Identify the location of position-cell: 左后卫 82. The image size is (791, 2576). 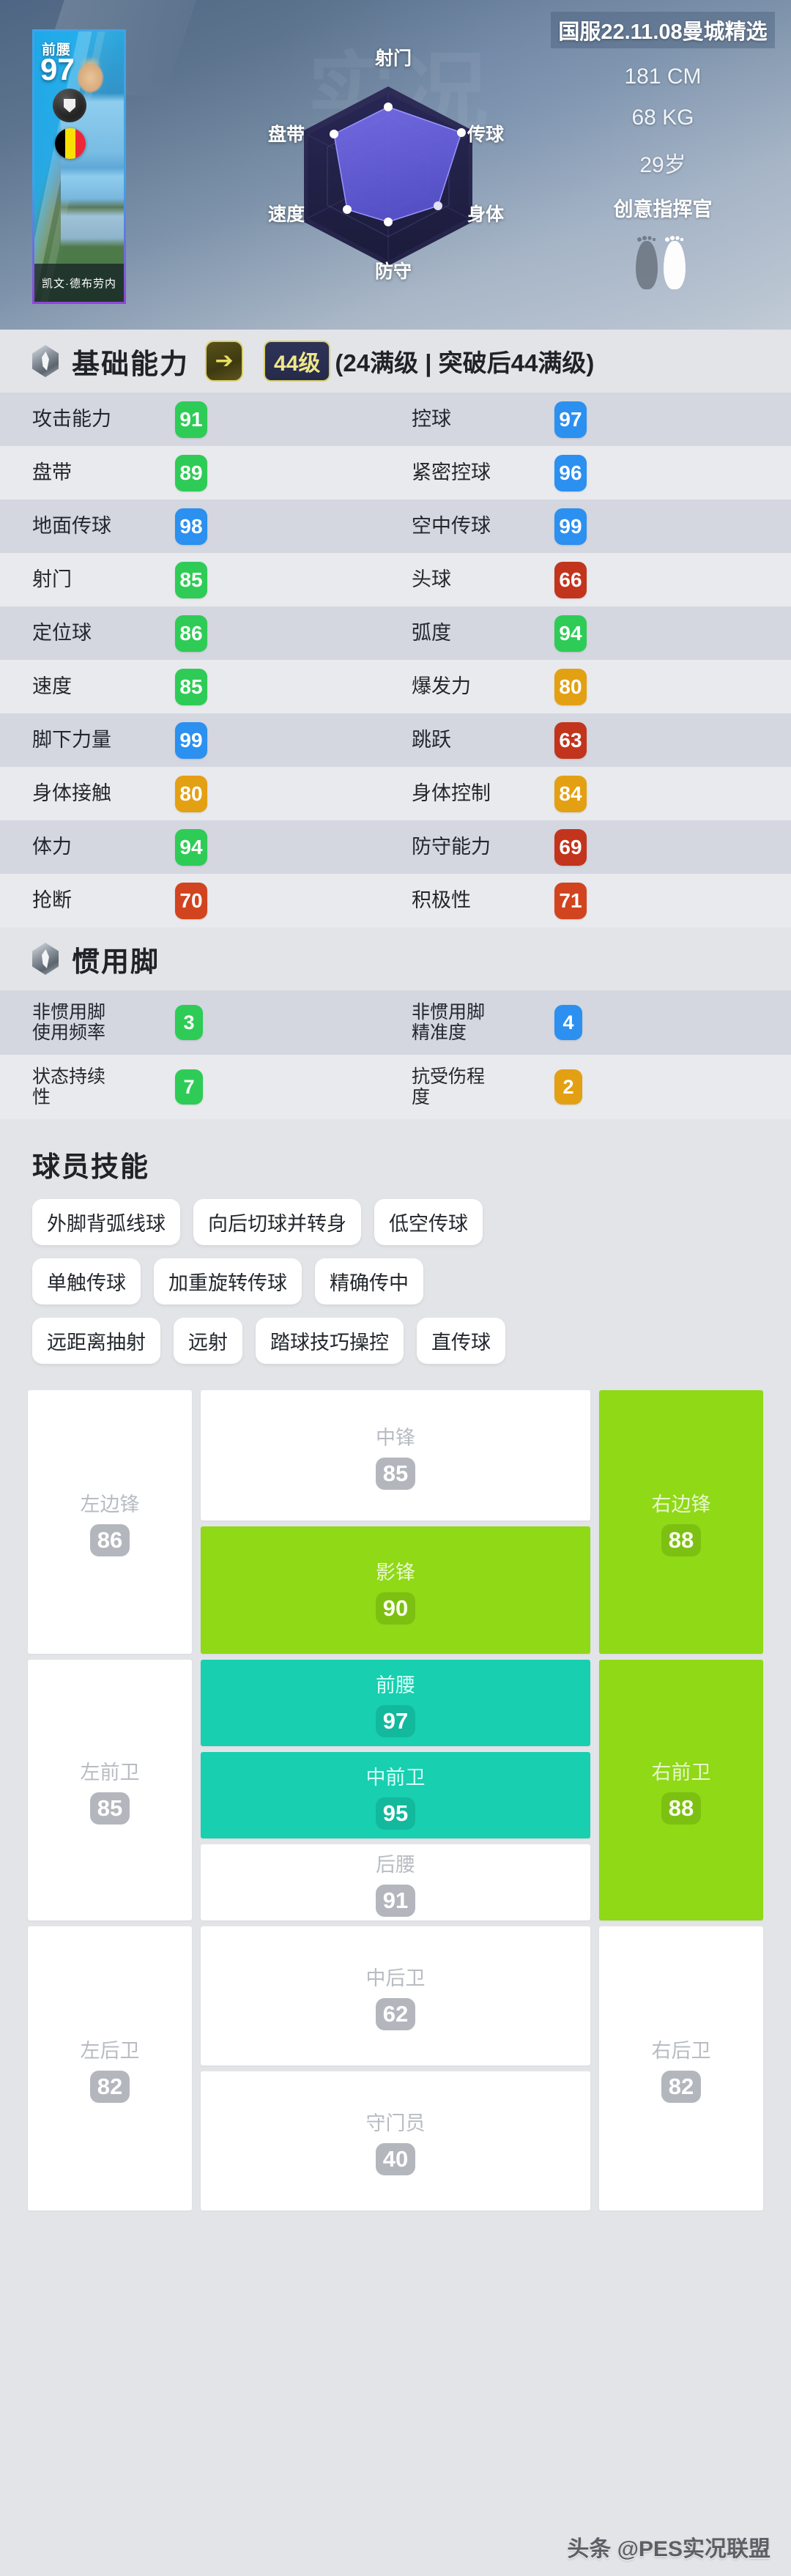
(110, 2068).